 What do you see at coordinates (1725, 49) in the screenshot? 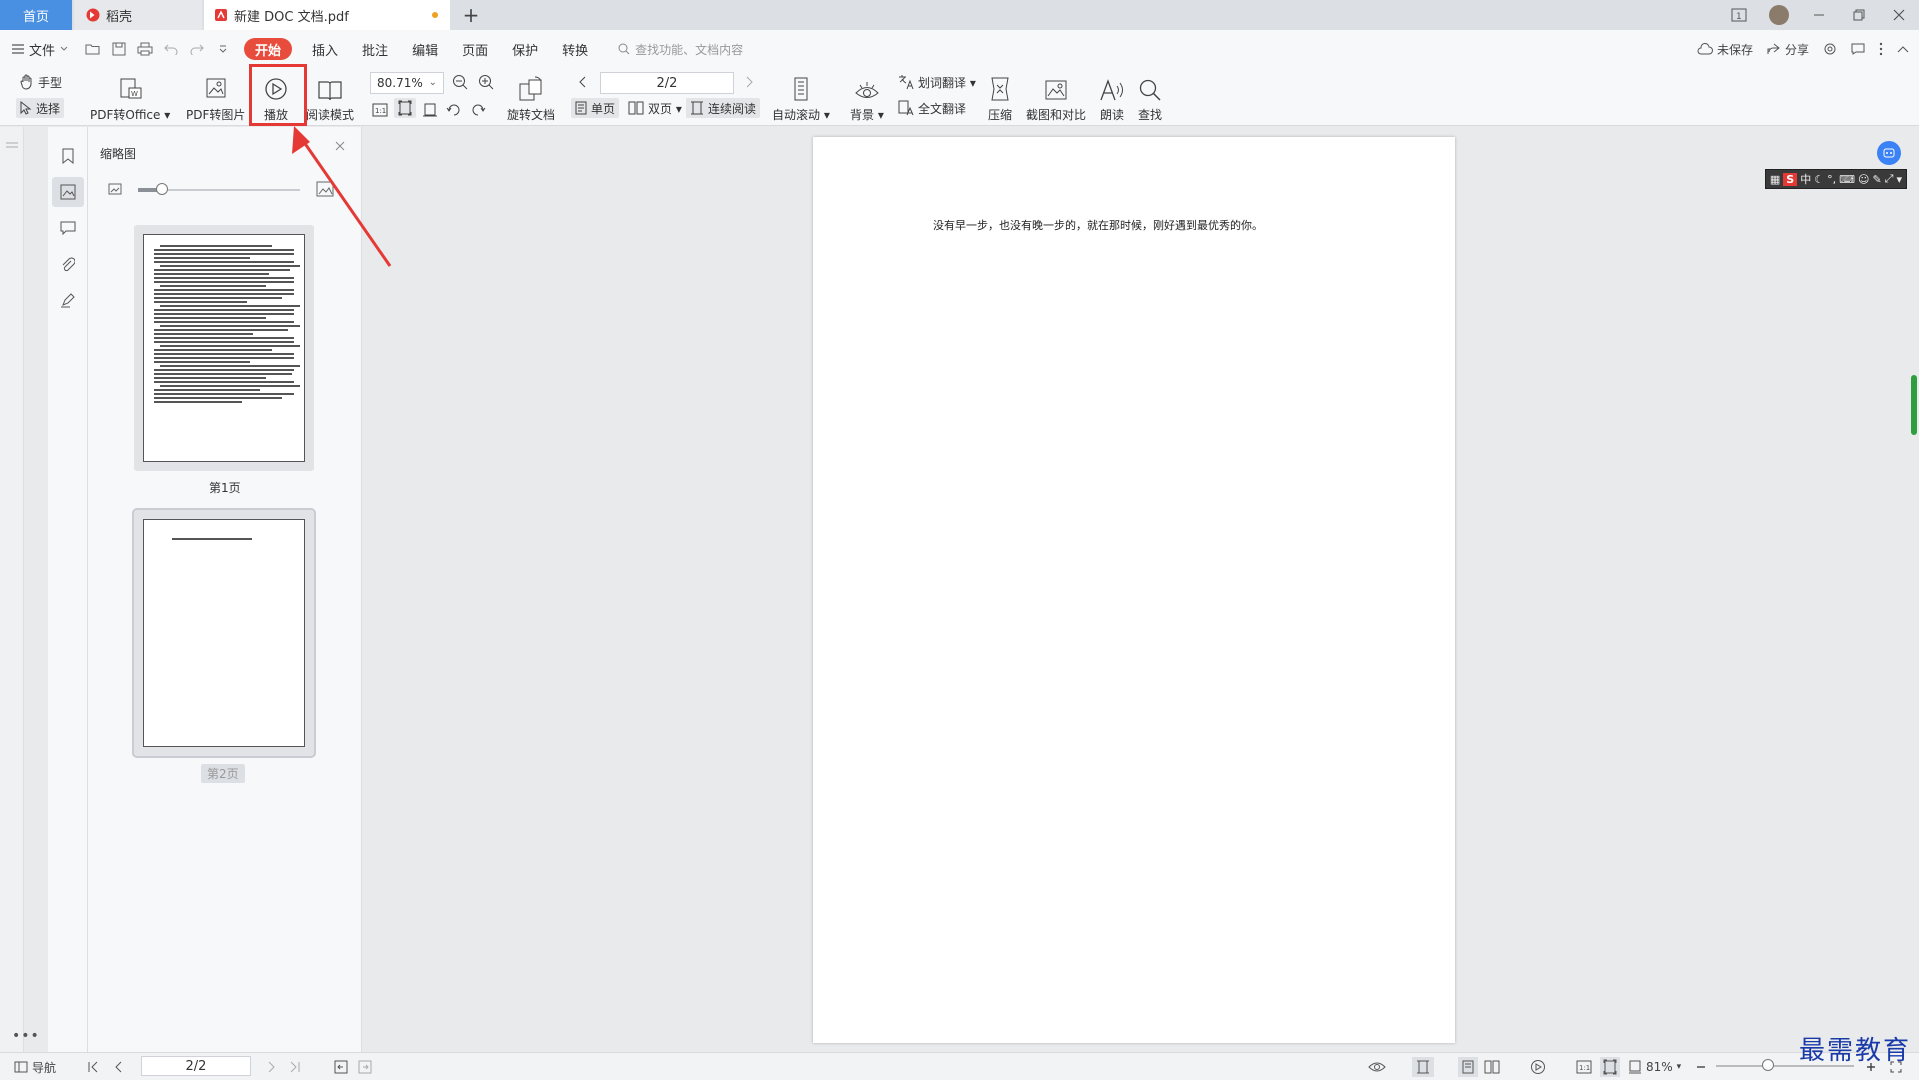
I see `unsaved-status-button: 未保存` at bounding box center [1725, 49].